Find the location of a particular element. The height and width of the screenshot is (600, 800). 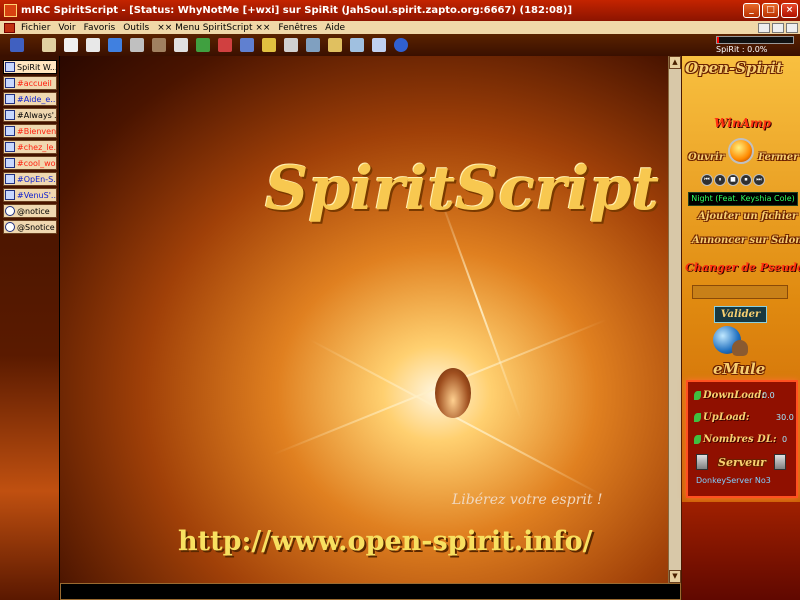

upload-stat: UpLoad: 30.0 is located at coordinates (744, 417).